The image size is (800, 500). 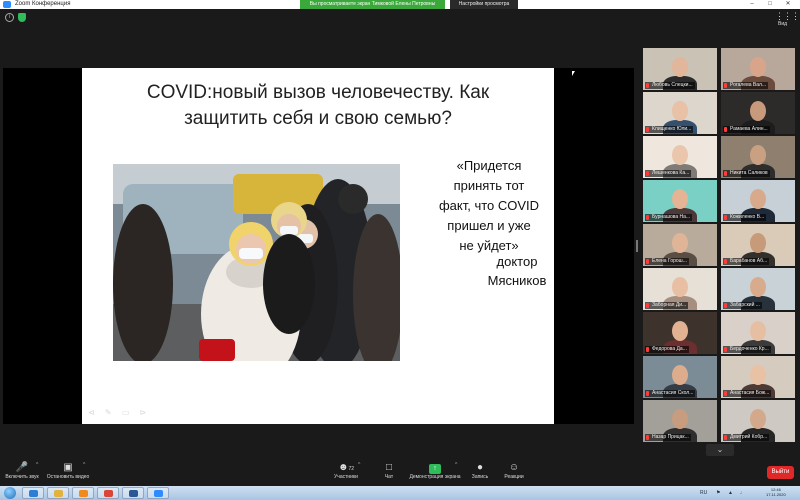 What do you see at coordinates (480, 477) in the screenshot?
I see `record-label: Запись` at bounding box center [480, 477].